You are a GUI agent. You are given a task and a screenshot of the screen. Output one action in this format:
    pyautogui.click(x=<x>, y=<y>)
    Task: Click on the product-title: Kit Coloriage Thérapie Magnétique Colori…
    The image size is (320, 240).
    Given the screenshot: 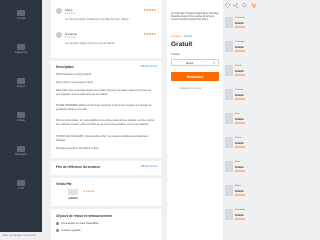 What is the action you would take?
    pyautogui.click(x=195, y=17)
    